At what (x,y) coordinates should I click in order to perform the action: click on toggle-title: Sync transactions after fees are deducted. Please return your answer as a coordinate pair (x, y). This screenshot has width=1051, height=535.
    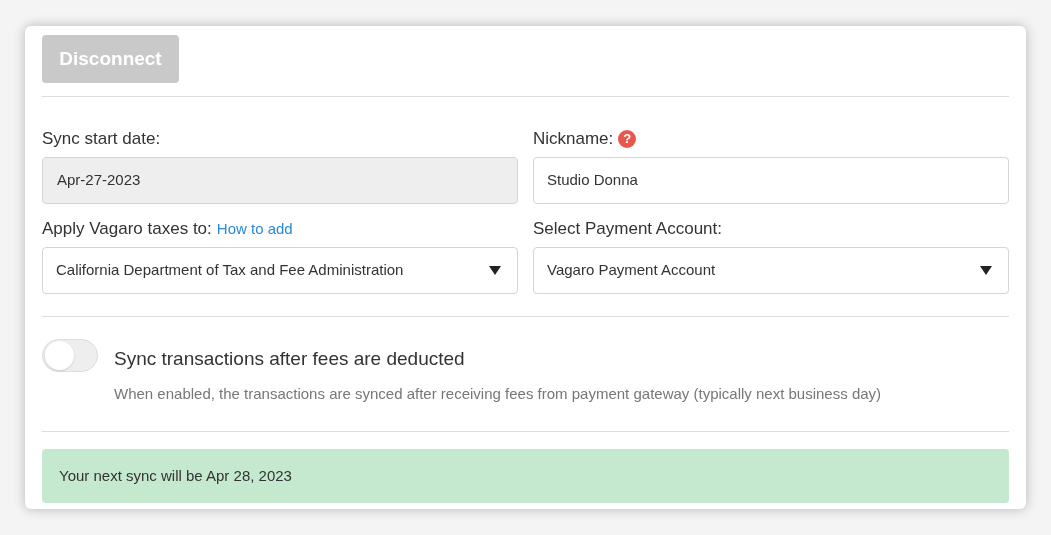
    Looking at the image, I should click on (290, 359).